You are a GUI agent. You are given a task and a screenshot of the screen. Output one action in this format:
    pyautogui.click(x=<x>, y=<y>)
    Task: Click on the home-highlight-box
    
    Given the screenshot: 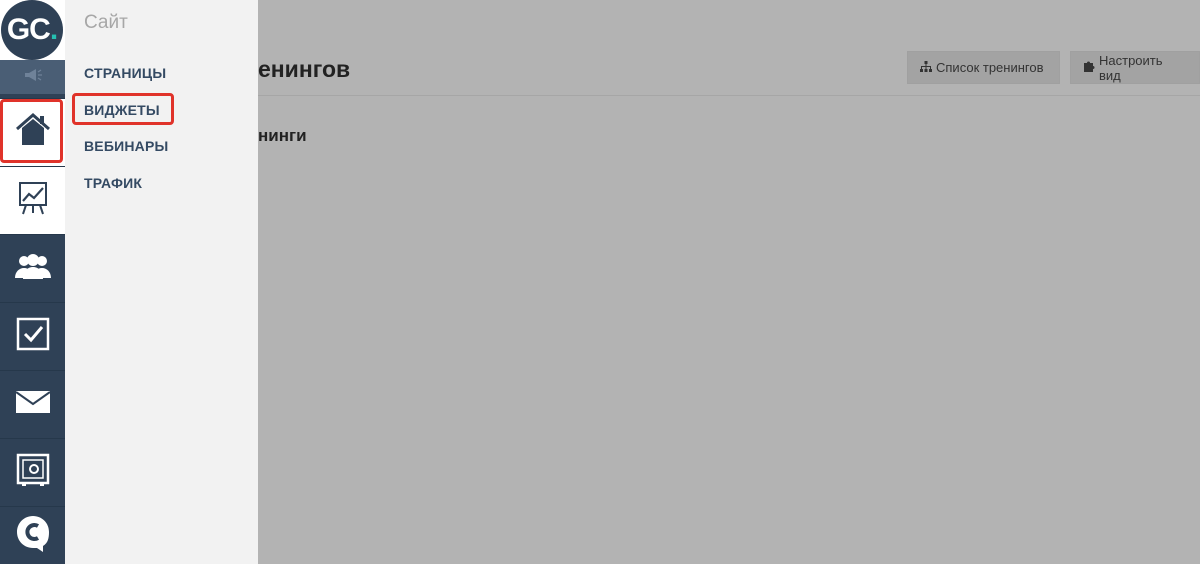 What is the action you would take?
    pyautogui.click(x=31, y=131)
    